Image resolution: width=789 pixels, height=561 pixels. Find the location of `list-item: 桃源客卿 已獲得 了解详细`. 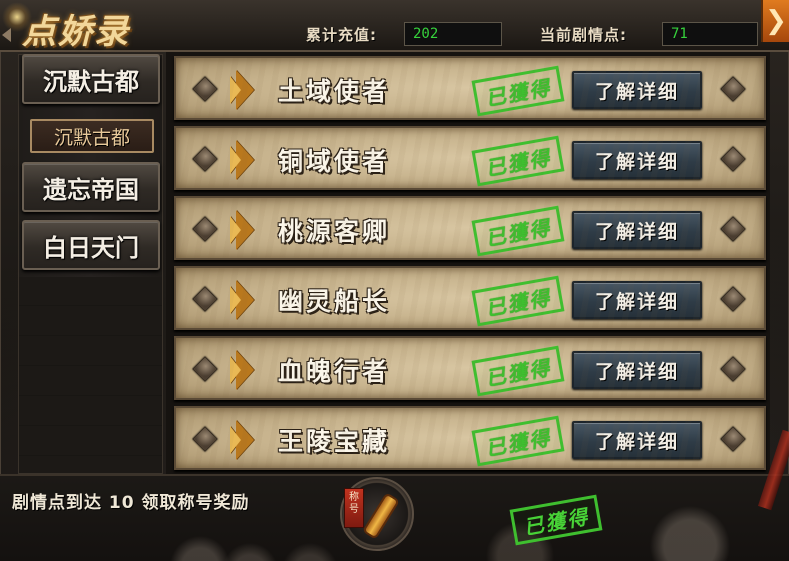

list-item: 桃源客卿 已獲得 了解详细 is located at coordinates (470, 228).